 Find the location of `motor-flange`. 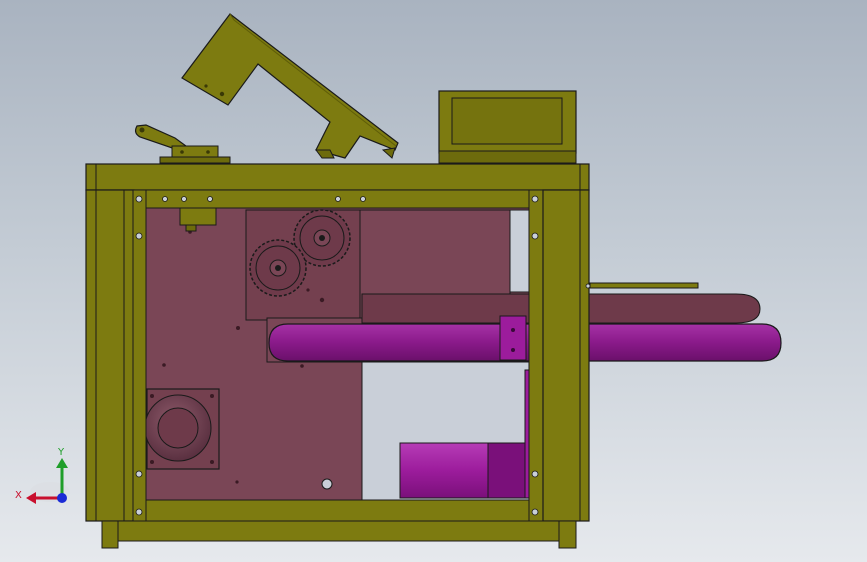

motor-flange is located at coordinates (182, 429).